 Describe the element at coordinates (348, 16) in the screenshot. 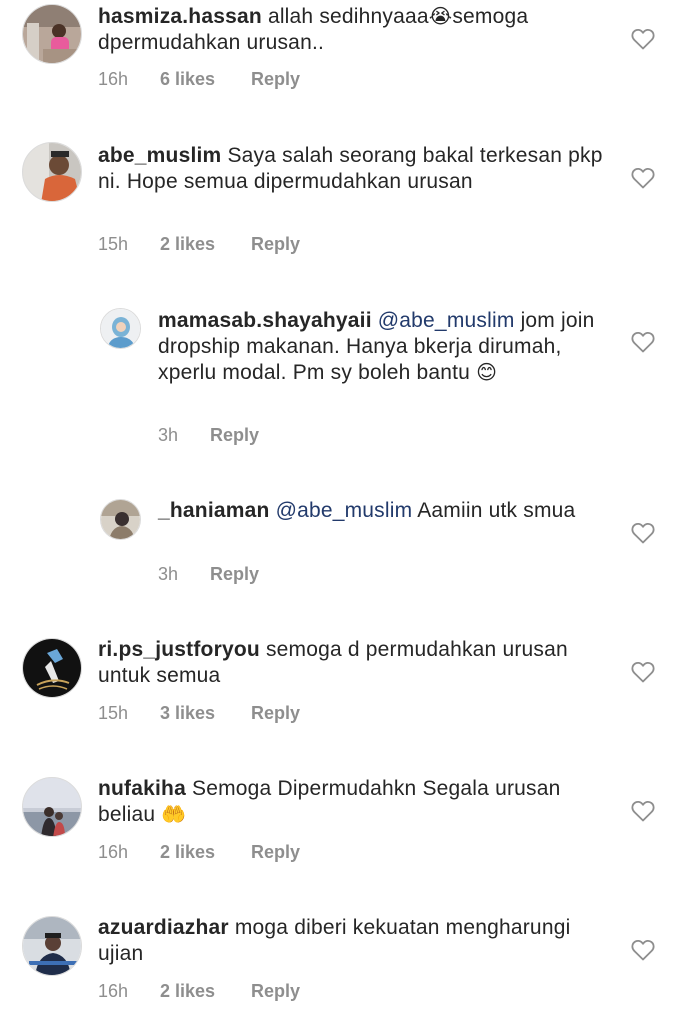

I see `comment-body: allah sedihnyaaa` at that location.